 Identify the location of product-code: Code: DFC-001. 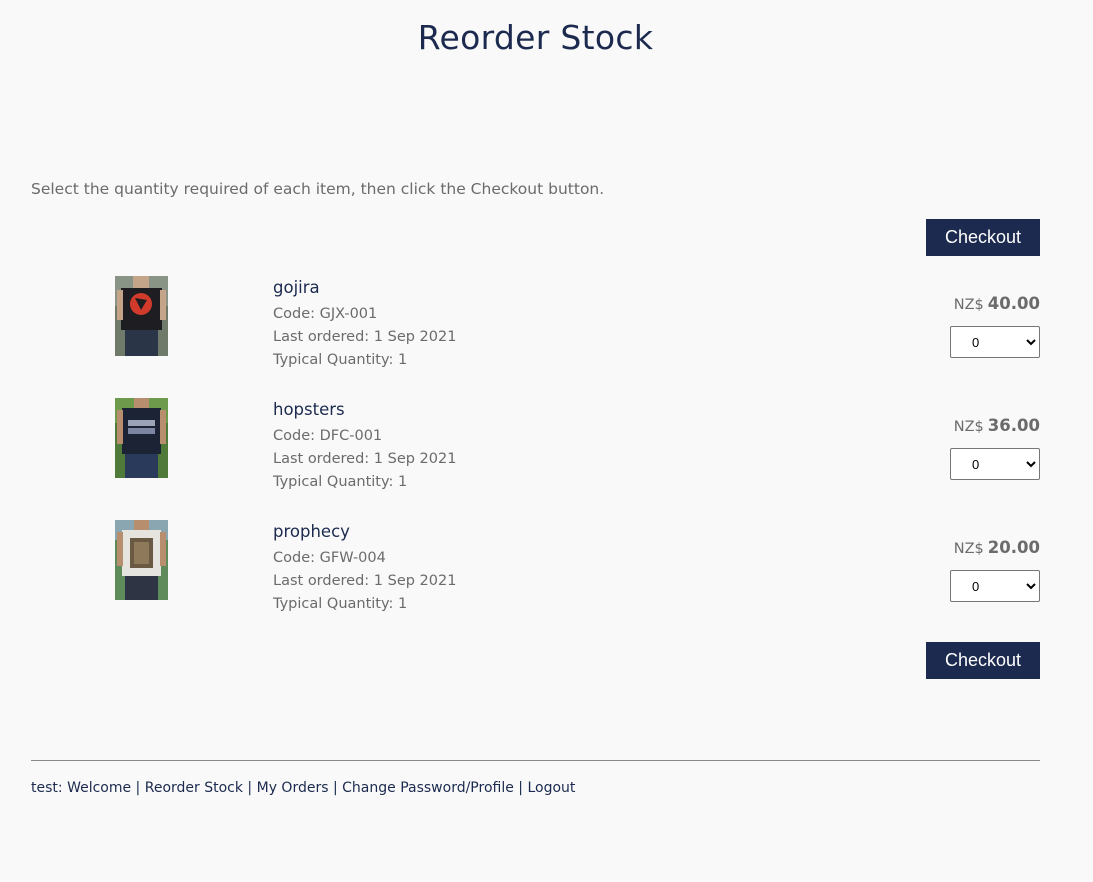
(328, 436).